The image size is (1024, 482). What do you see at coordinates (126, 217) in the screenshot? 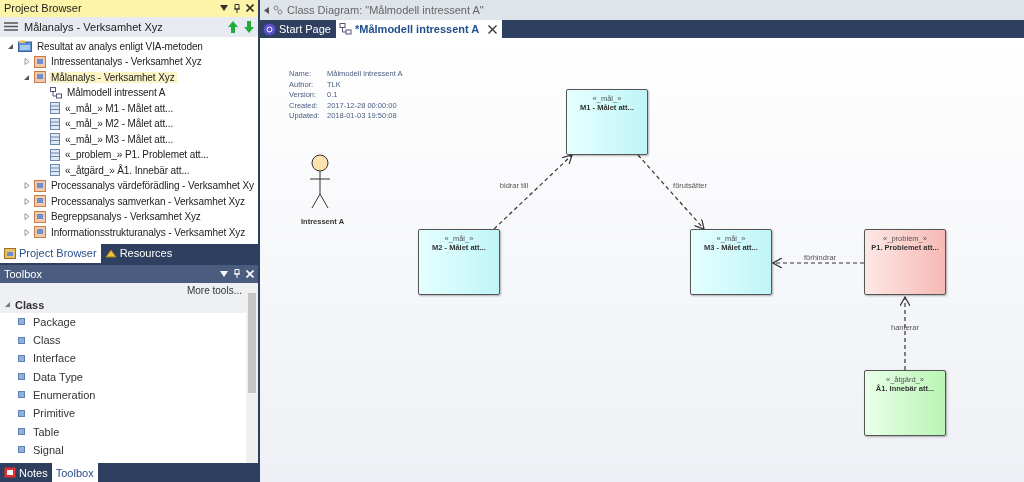
I see `tree-item: Begreppsanalys - Verksamhet Xyz` at bounding box center [126, 217].